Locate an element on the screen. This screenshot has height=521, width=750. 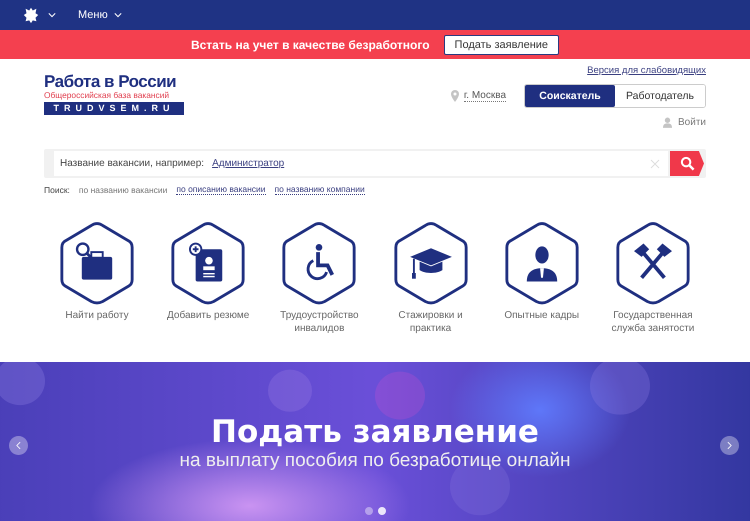
logo-title: Работа в России is located at coordinates (111, 82).